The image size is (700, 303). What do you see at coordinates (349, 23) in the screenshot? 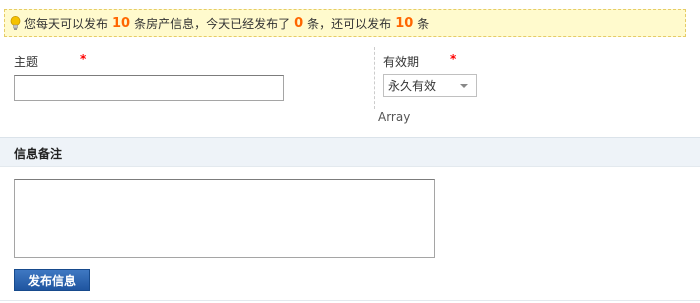
I see `notice-text-3: 条，还可以发布` at bounding box center [349, 23].